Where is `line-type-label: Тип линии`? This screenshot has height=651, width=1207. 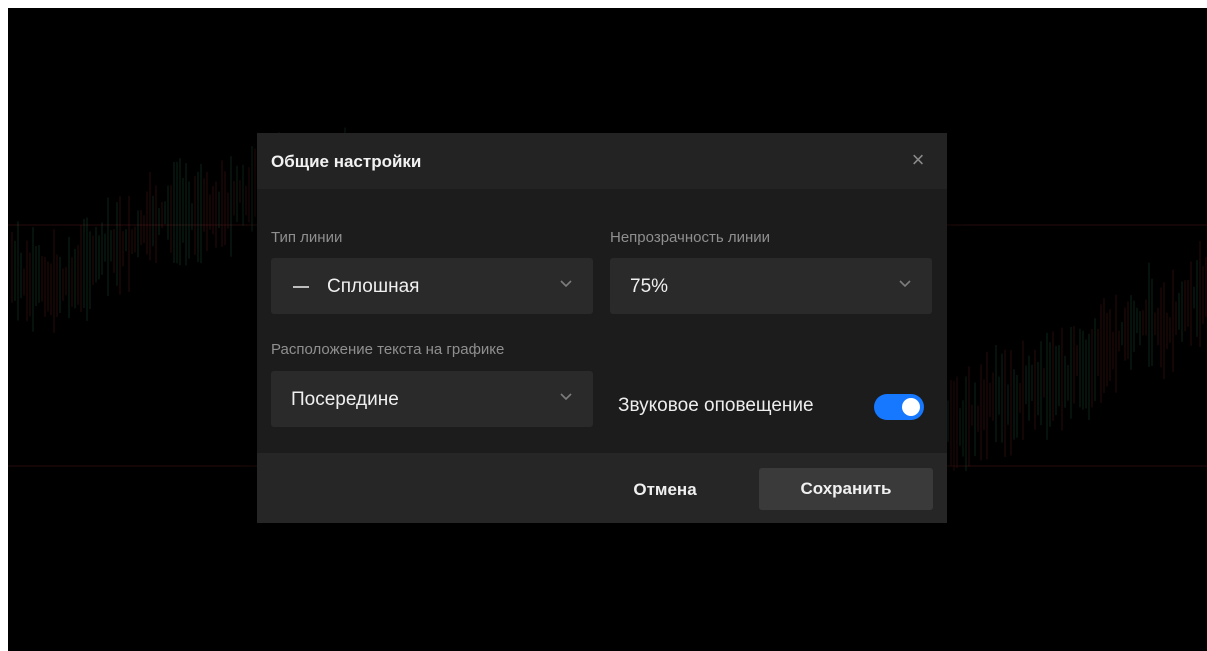
line-type-label: Тип линии is located at coordinates (307, 237).